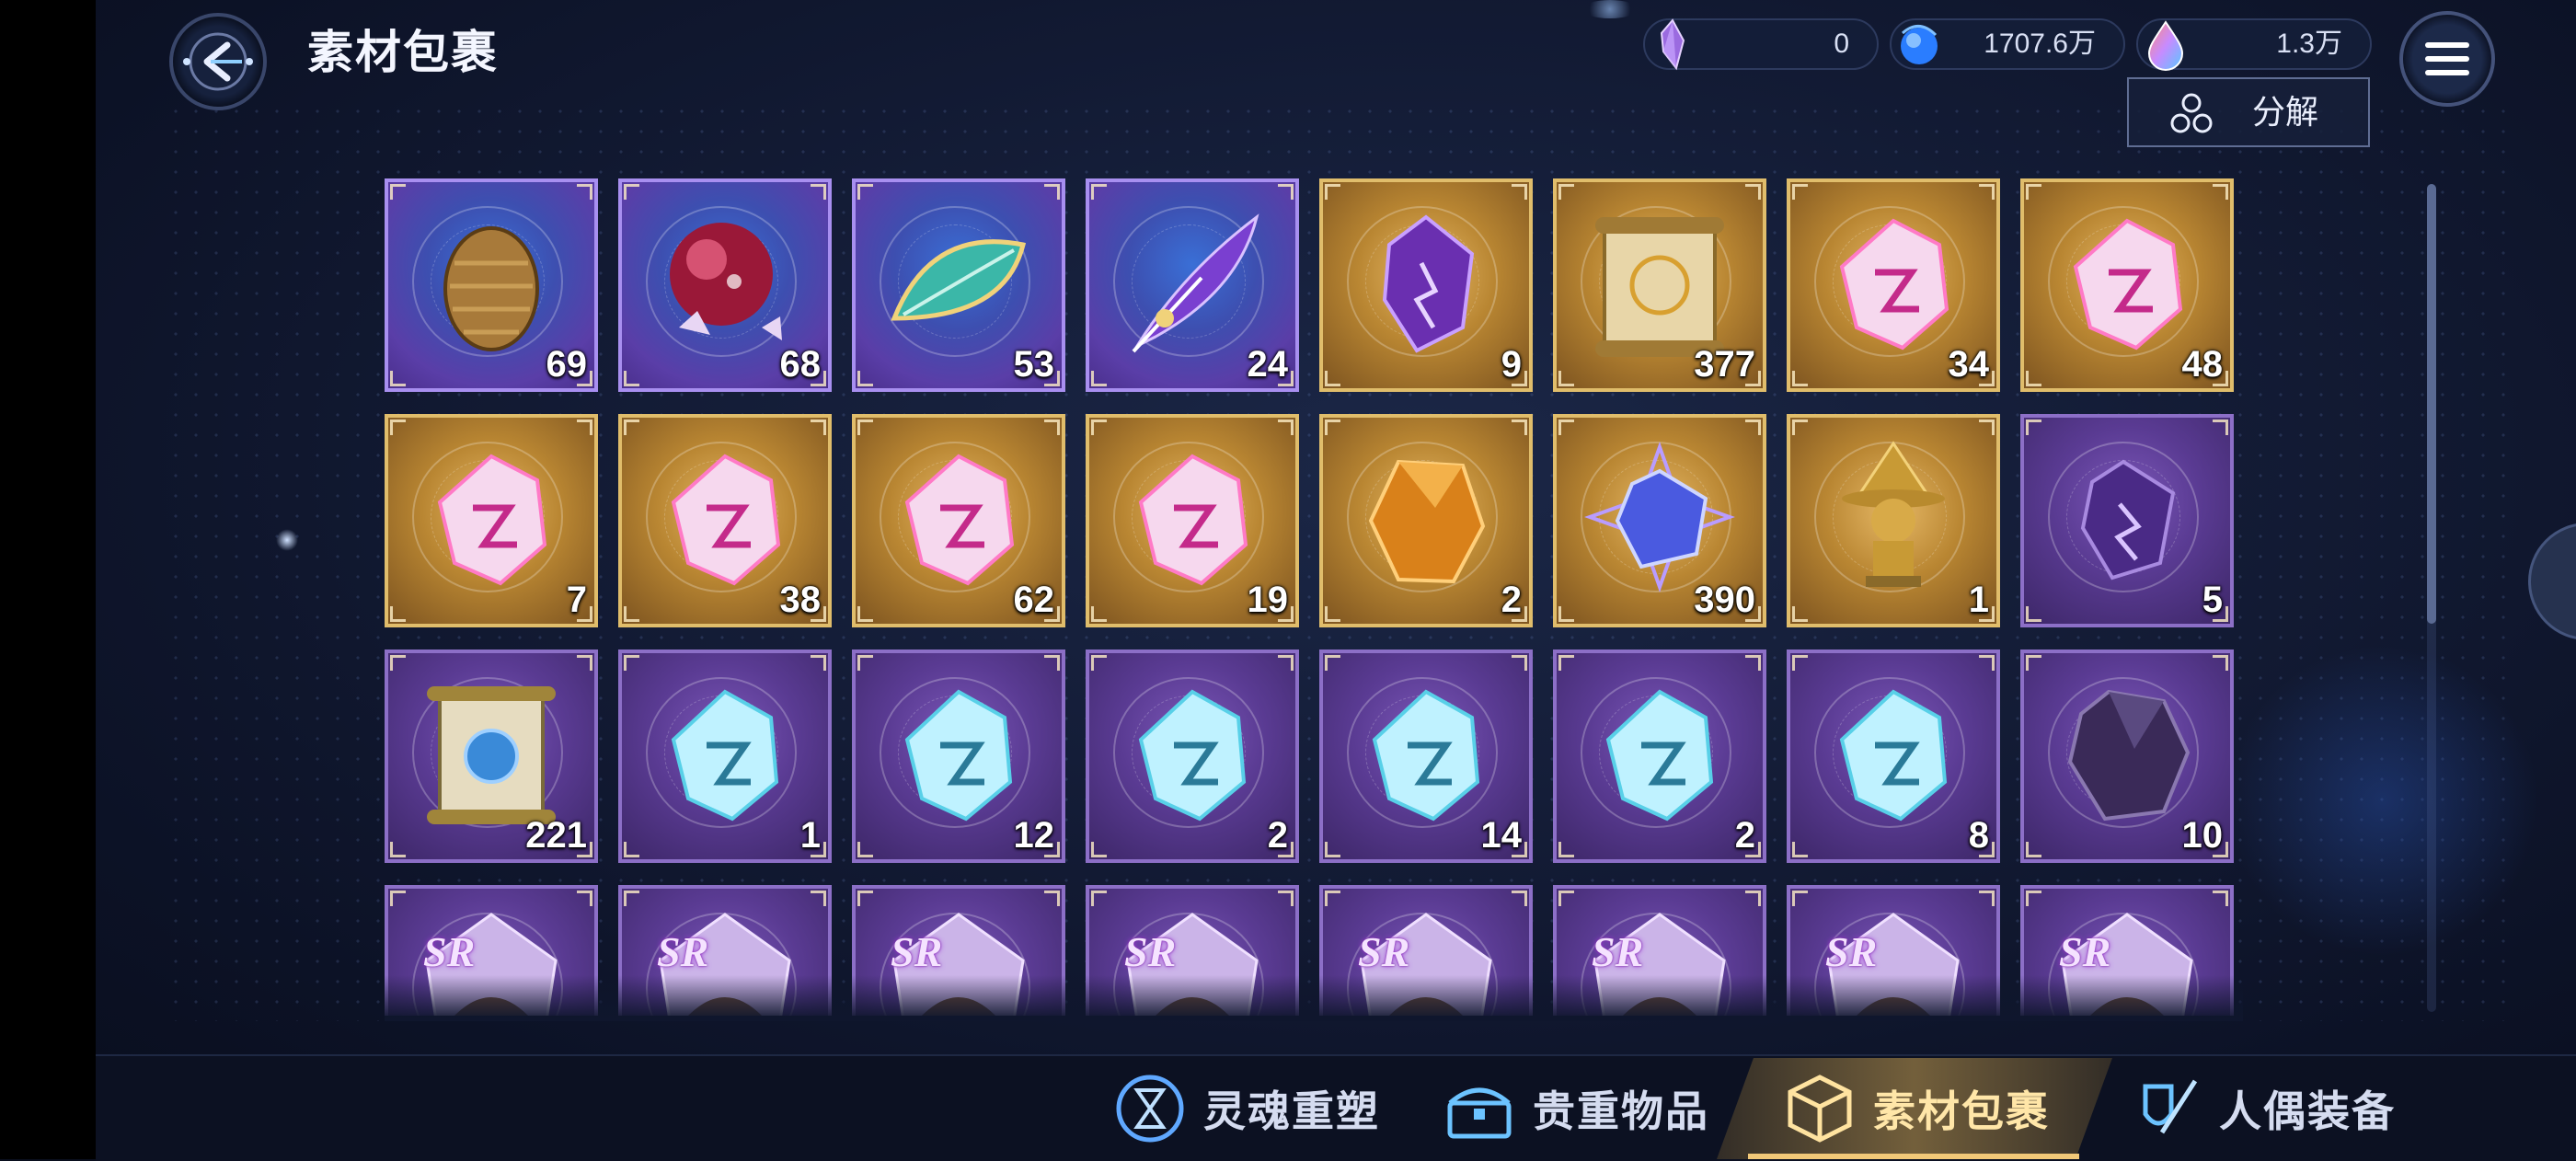  Describe the element at coordinates (403, 53) in the screenshot. I see `page-title: 素材包裹` at that location.